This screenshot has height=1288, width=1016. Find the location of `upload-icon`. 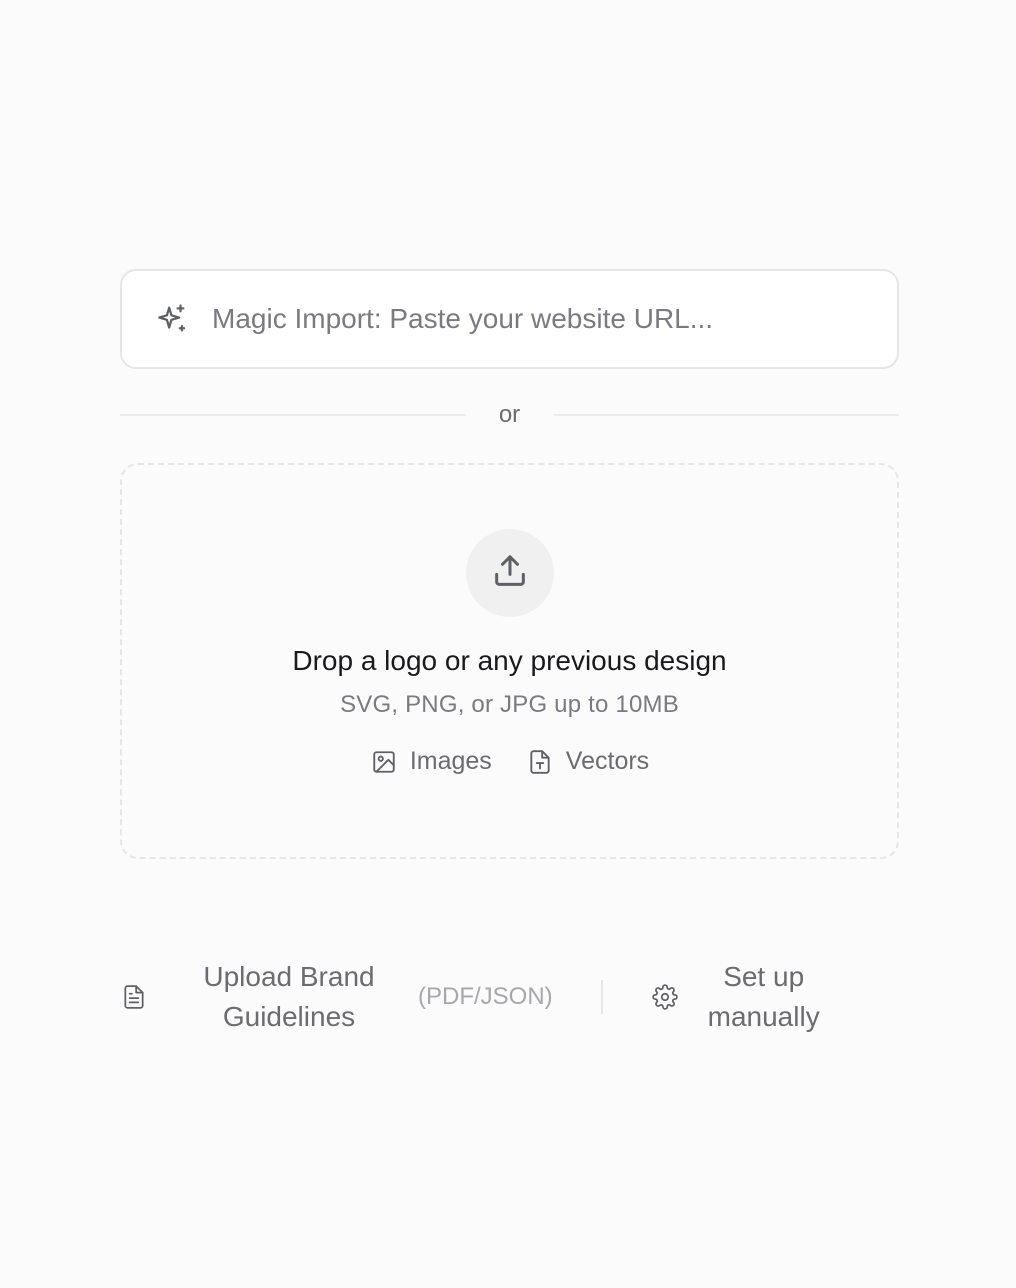

upload-icon is located at coordinates (510, 573).